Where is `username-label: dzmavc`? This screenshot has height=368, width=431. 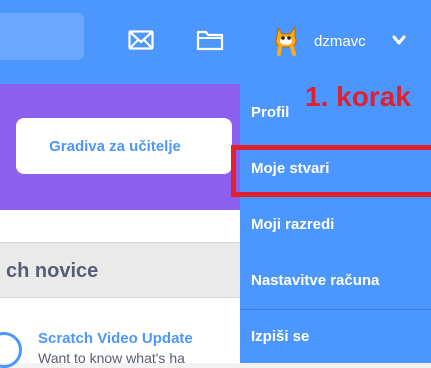
username-label: dzmavc is located at coordinates (340, 41).